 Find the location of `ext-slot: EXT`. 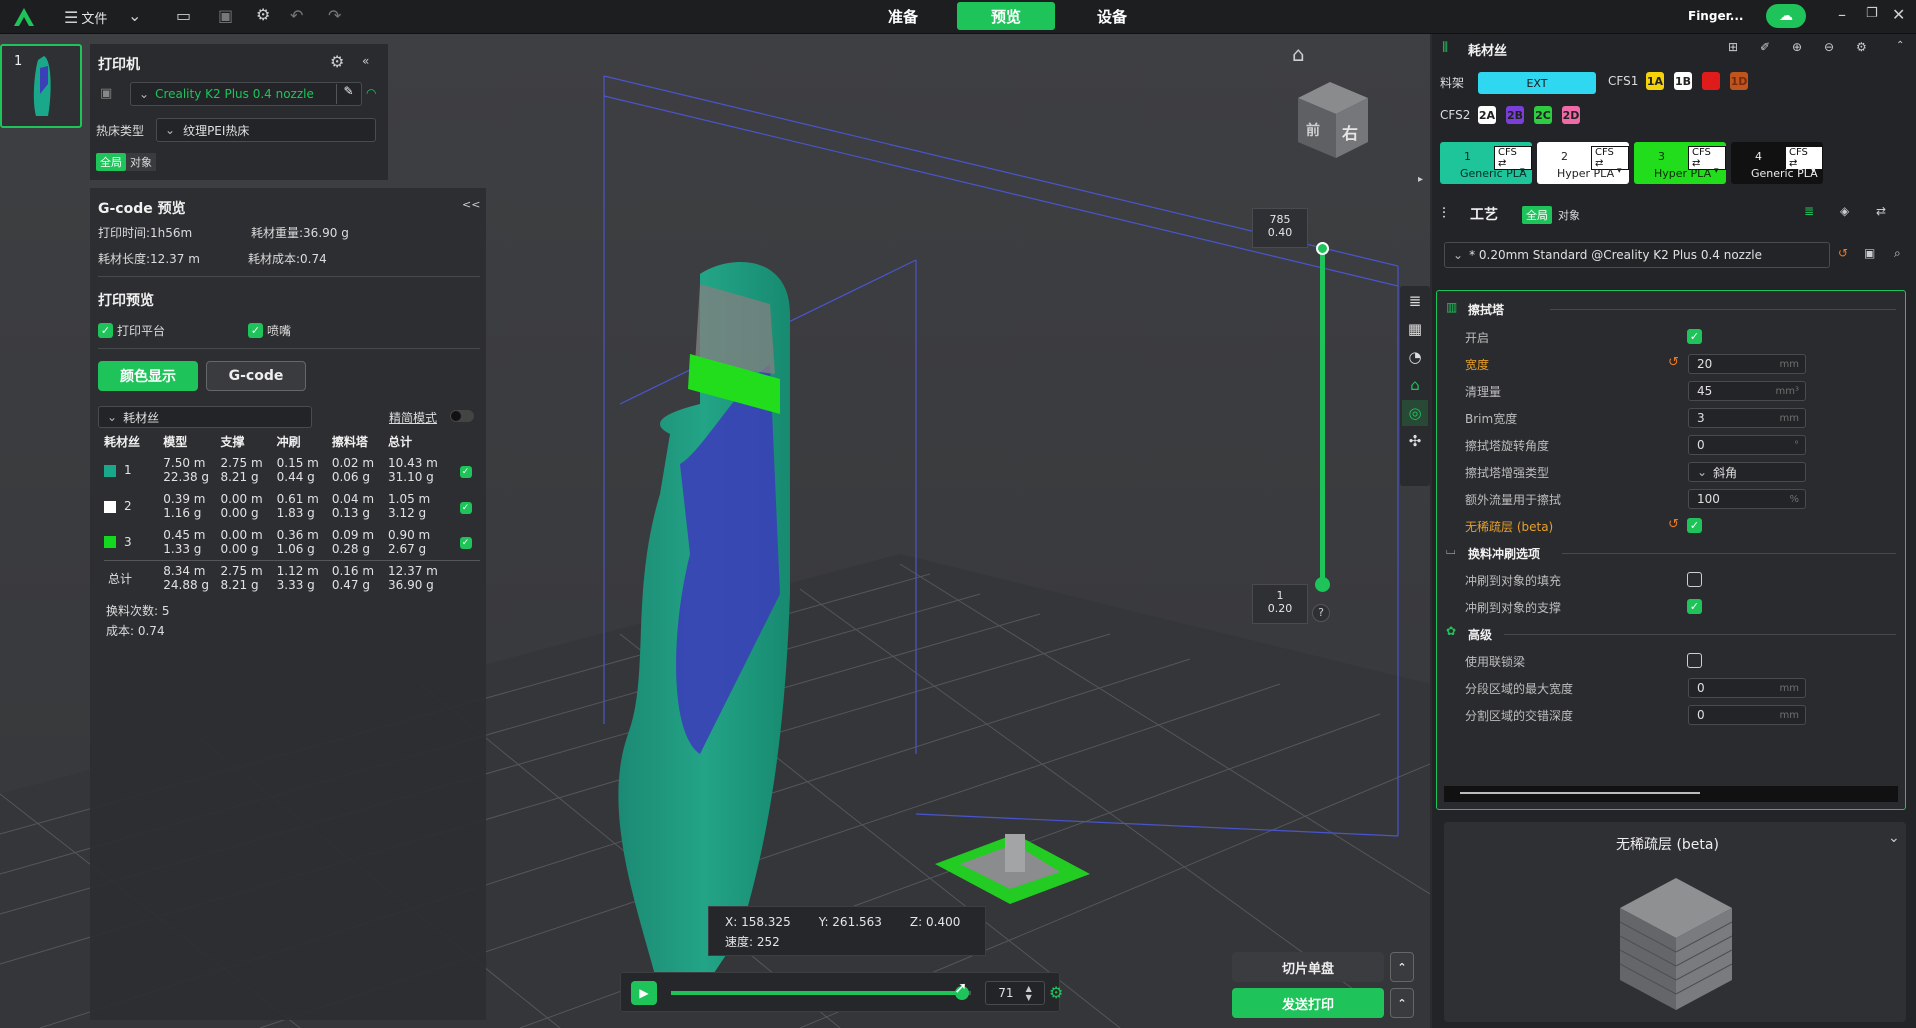

ext-slot: EXT is located at coordinates (1537, 83).